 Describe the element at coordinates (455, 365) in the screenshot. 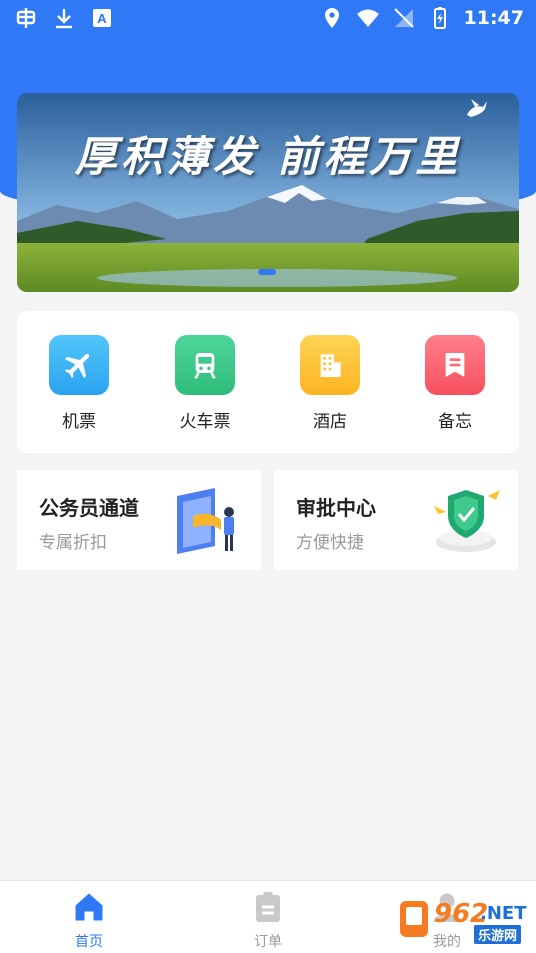

I see `memo-icon` at that location.